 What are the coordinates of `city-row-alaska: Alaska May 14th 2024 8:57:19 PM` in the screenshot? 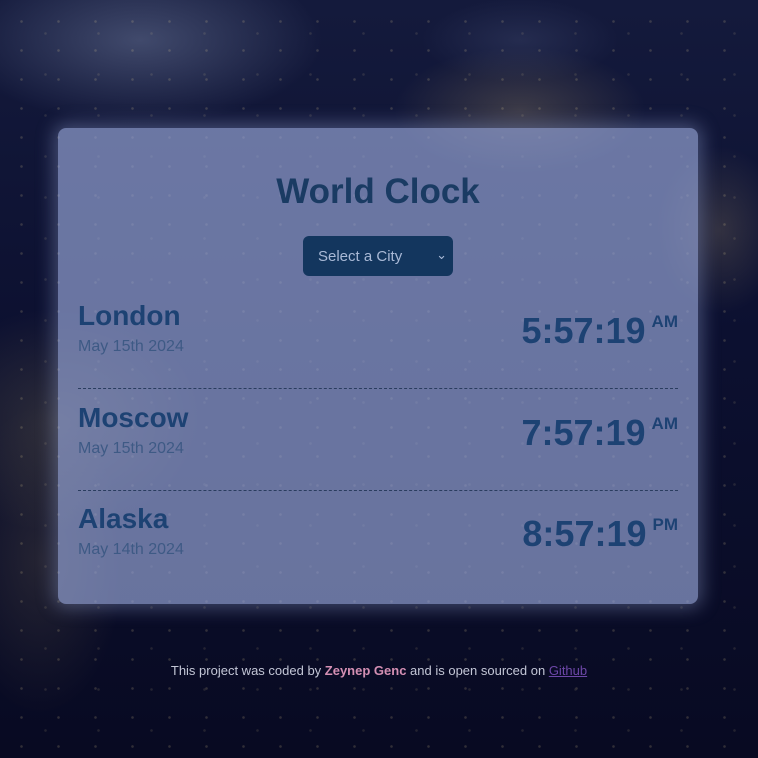 It's located at (378, 541).